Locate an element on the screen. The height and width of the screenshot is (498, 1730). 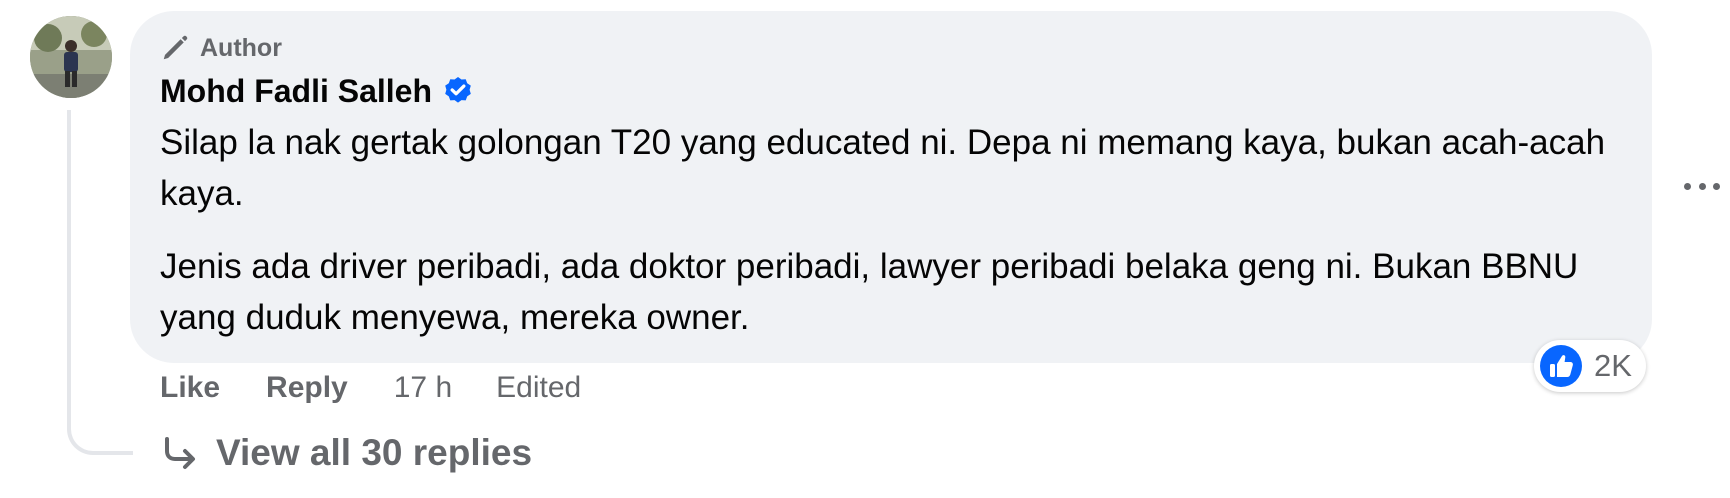
edited-label: Edited is located at coordinates (538, 388).